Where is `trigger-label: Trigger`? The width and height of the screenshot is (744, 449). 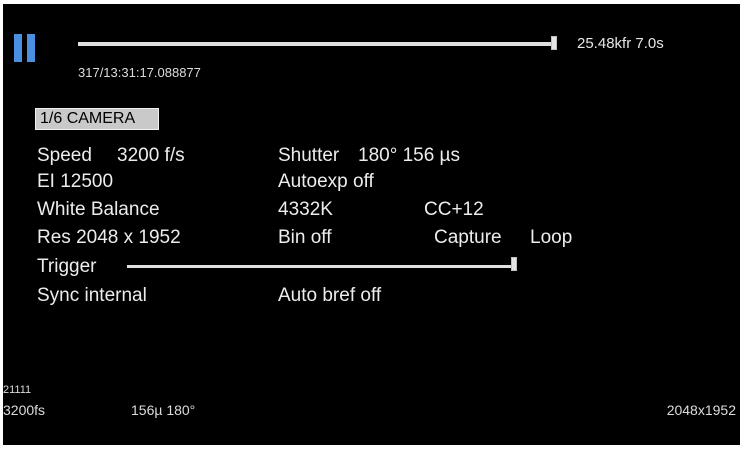 trigger-label: Trigger is located at coordinates (66, 267).